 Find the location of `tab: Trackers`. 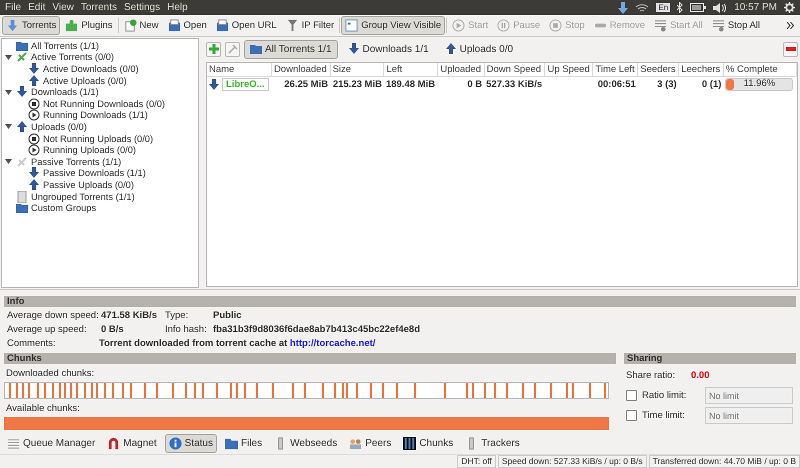

tab: Trackers is located at coordinates (492, 443).